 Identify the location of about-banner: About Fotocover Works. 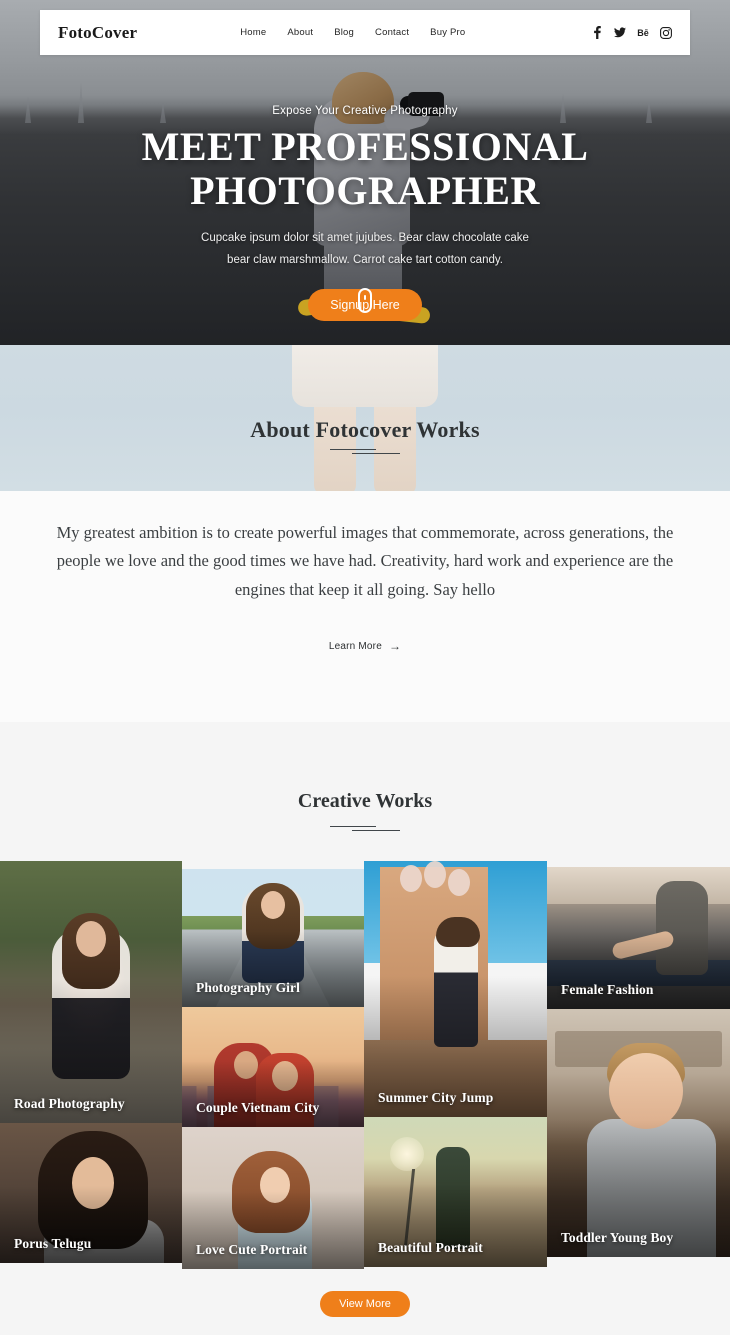
(365, 418).